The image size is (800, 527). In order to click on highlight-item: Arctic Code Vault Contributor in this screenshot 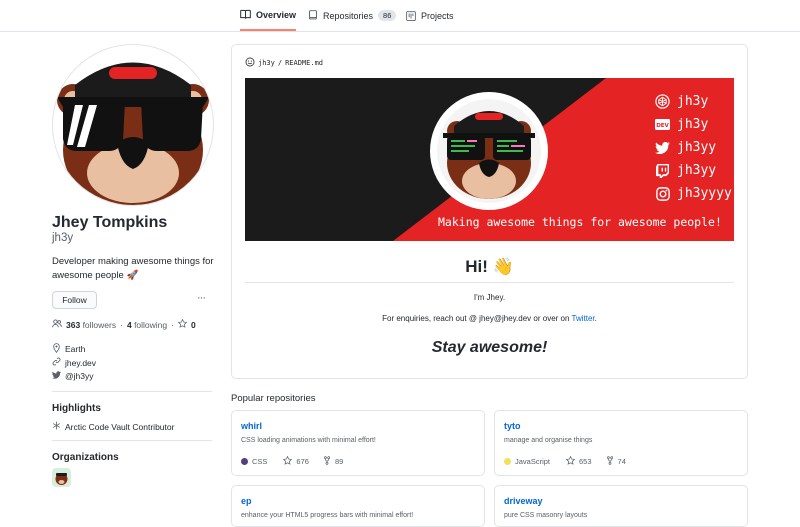, I will do `click(113, 426)`.